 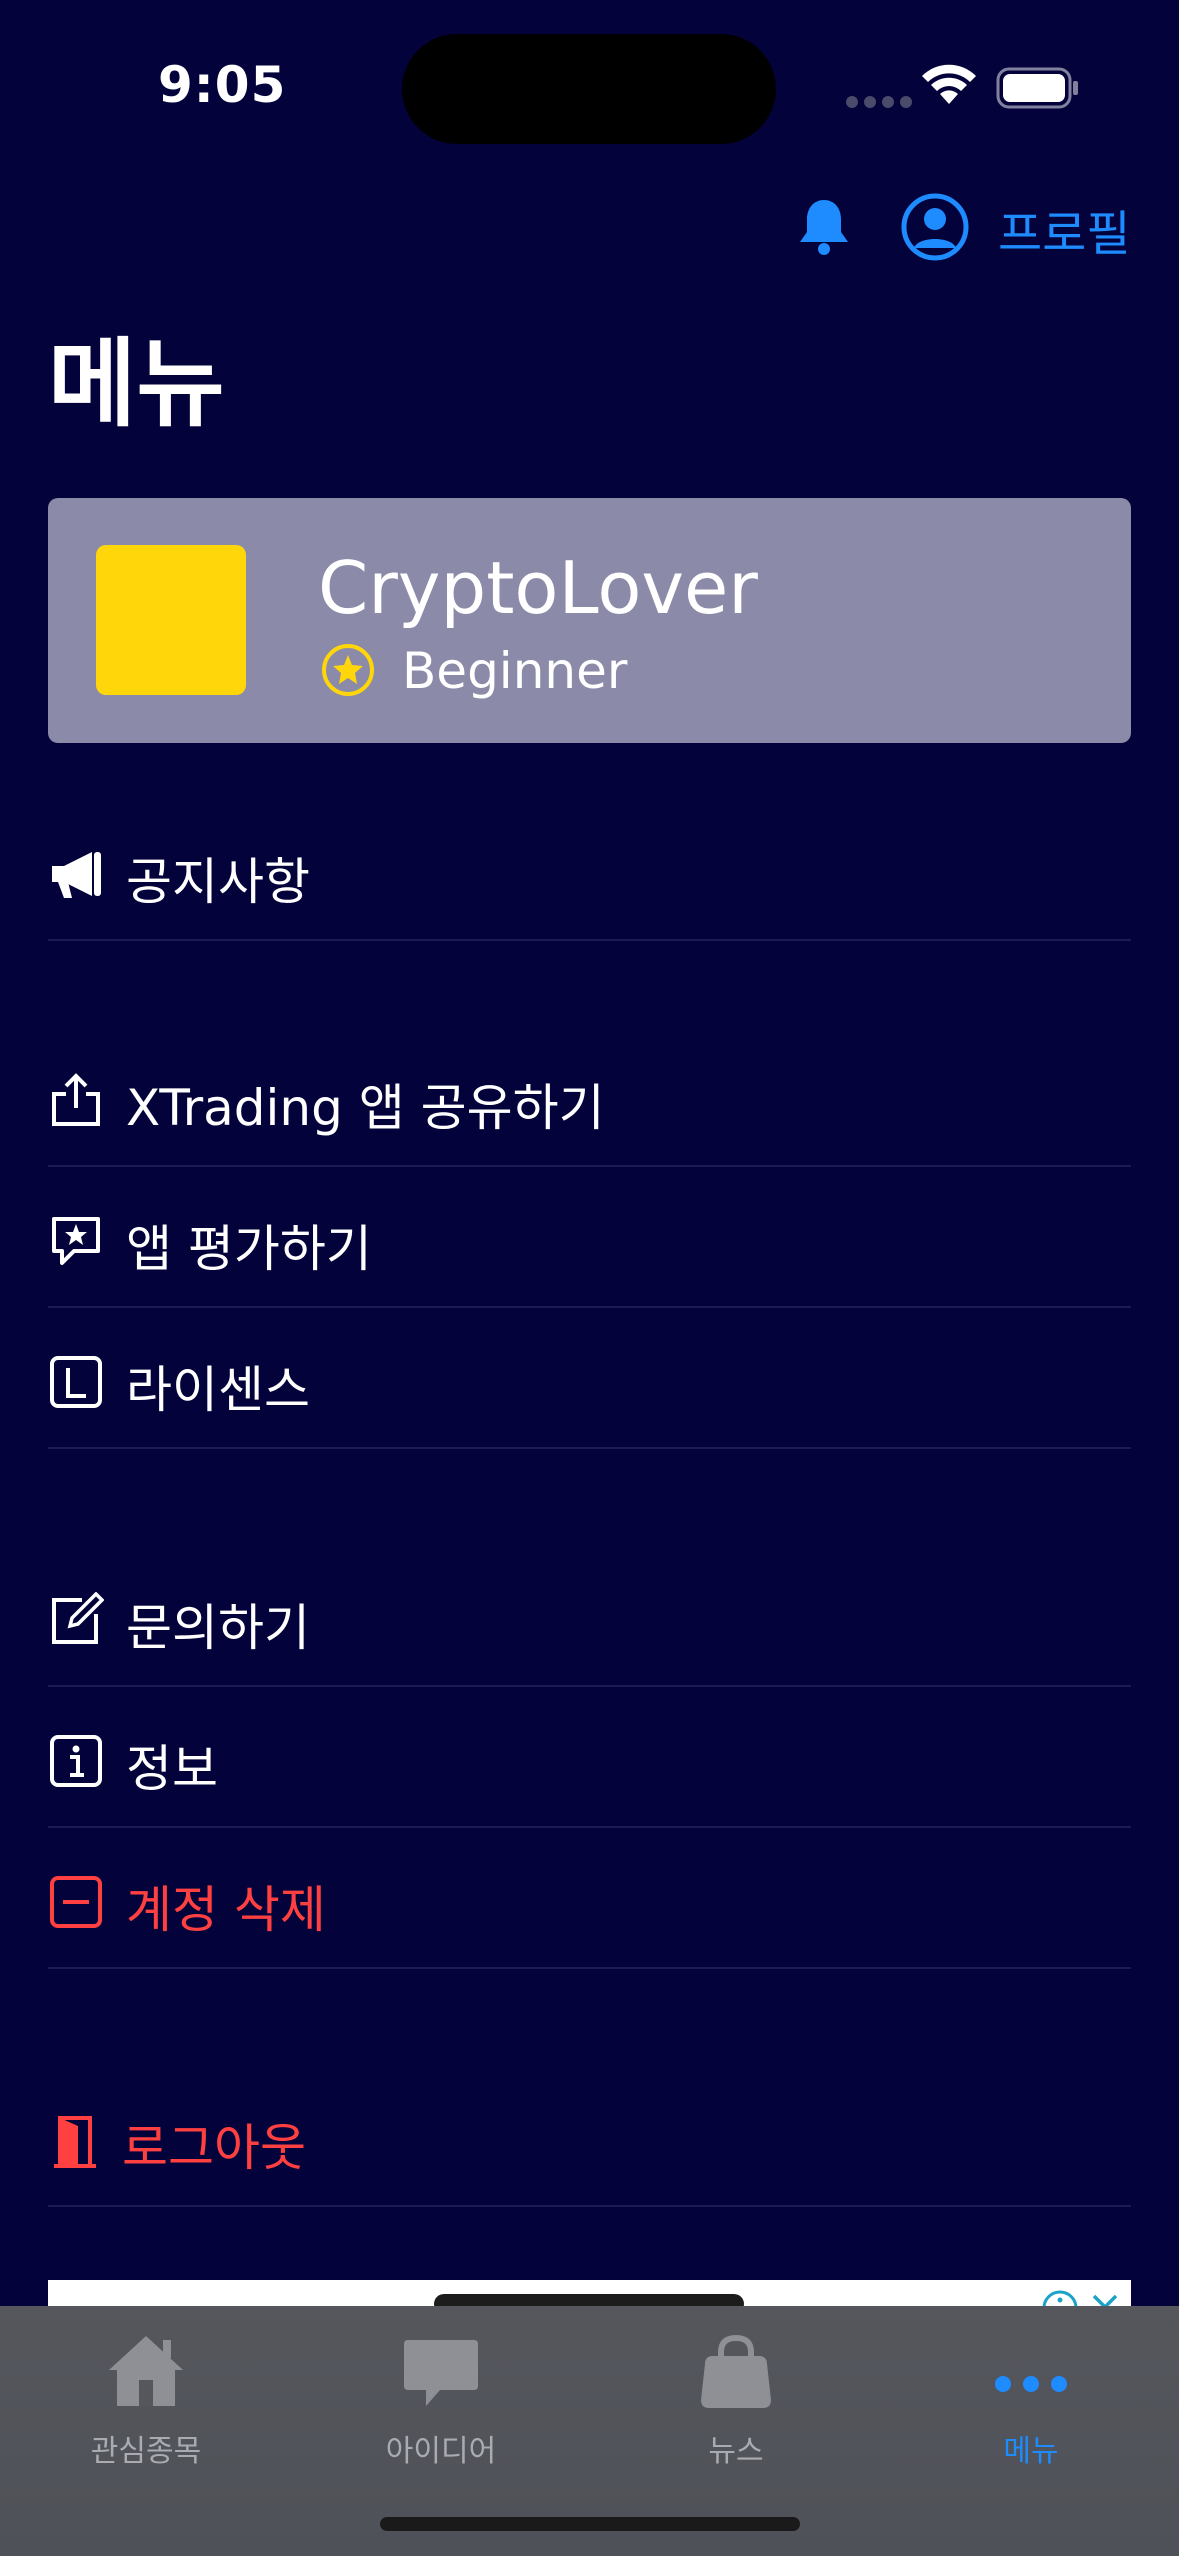 I want to click on info-icon, so click(x=76, y=1761).